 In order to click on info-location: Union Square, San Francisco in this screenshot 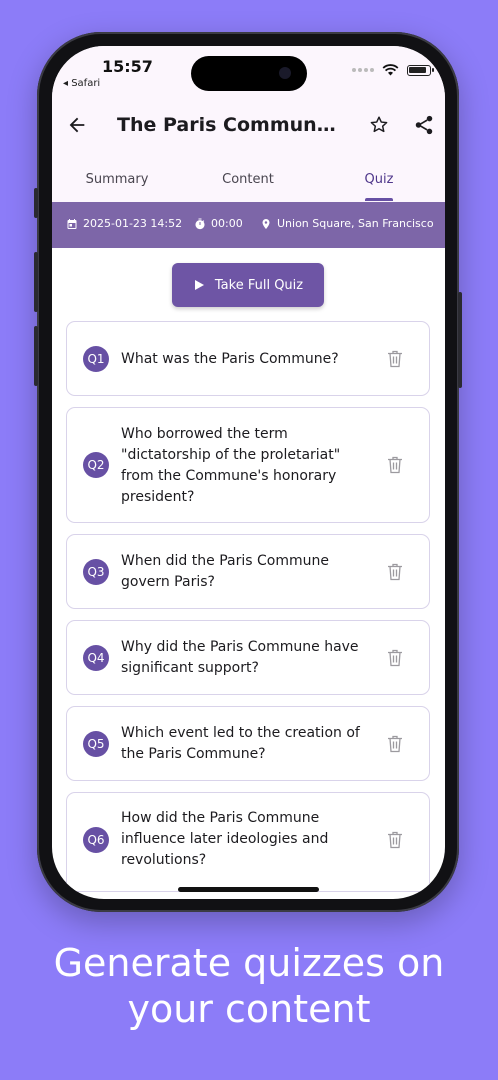, I will do `click(347, 223)`.